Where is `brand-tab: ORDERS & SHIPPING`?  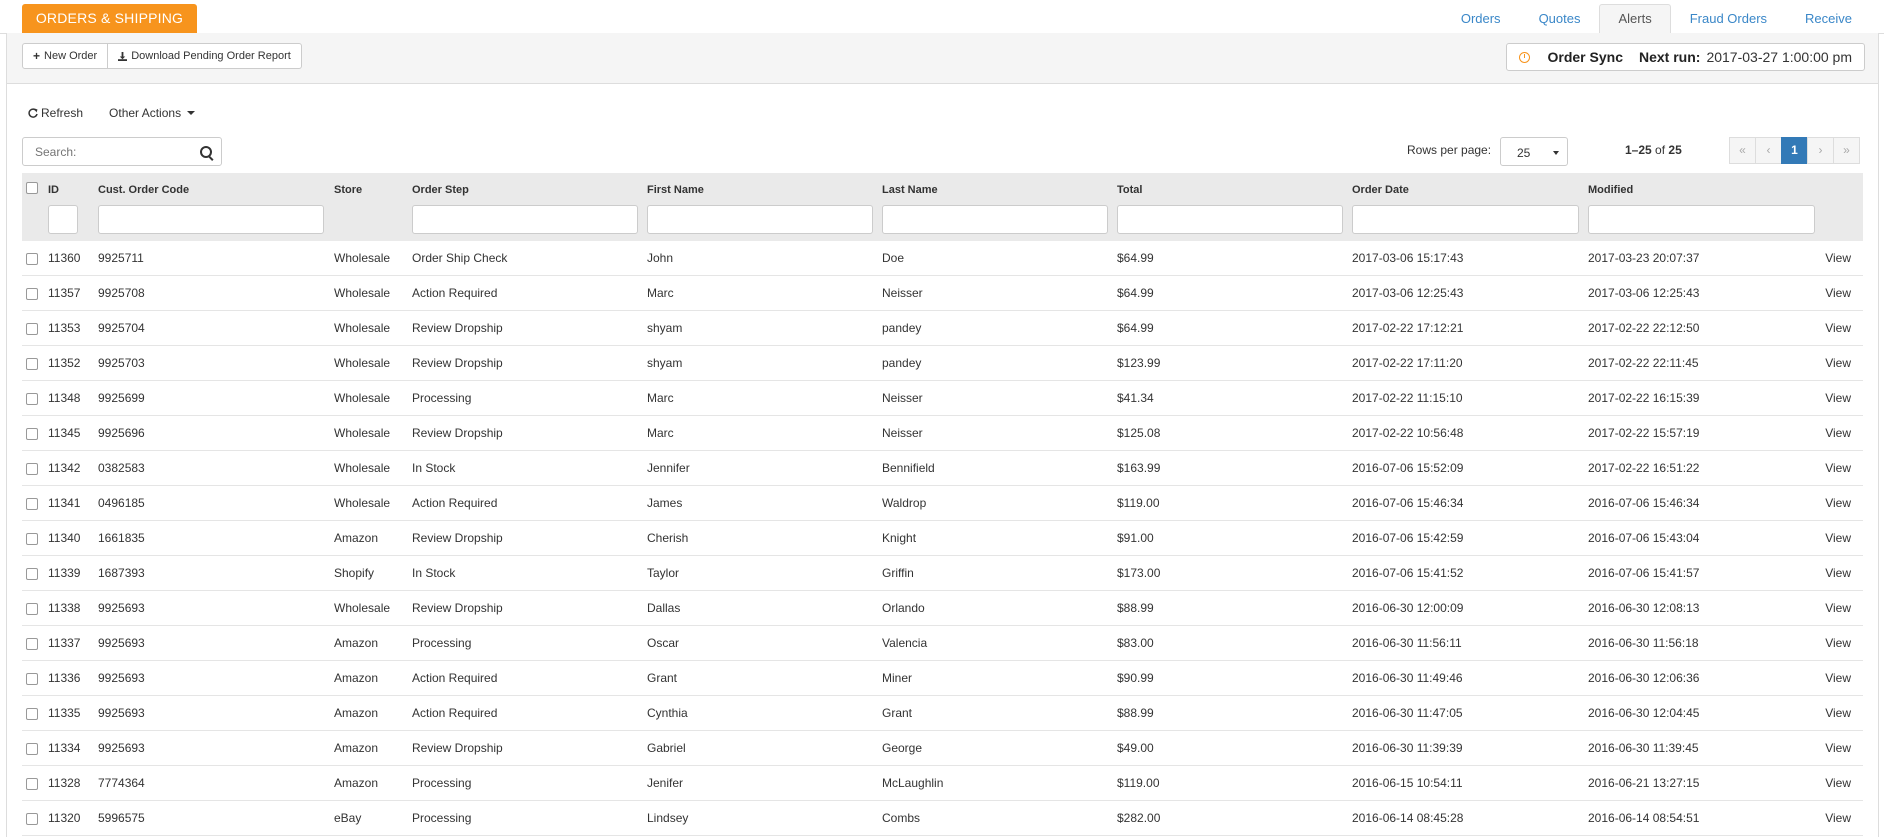 brand-tab: ORDERS & SHIPPING is located at coordinates (109, 18).